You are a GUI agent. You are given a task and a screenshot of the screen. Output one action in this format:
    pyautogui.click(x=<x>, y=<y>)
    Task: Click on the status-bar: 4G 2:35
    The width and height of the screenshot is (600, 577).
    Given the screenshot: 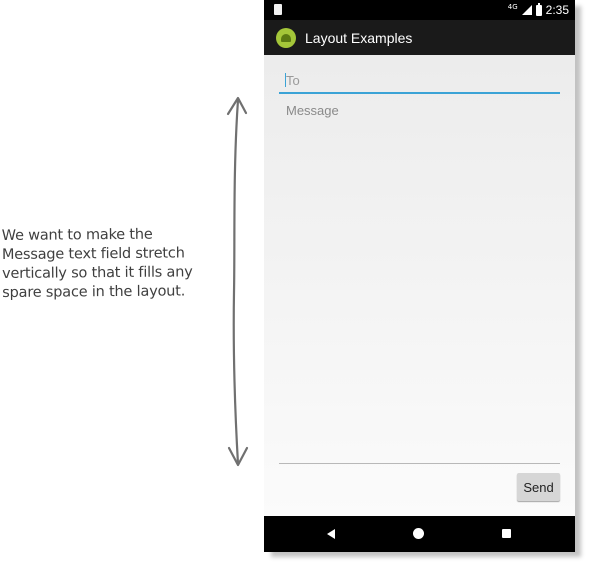 What is the action you would take?
    pyautogui.click(x=419, y=10)
    